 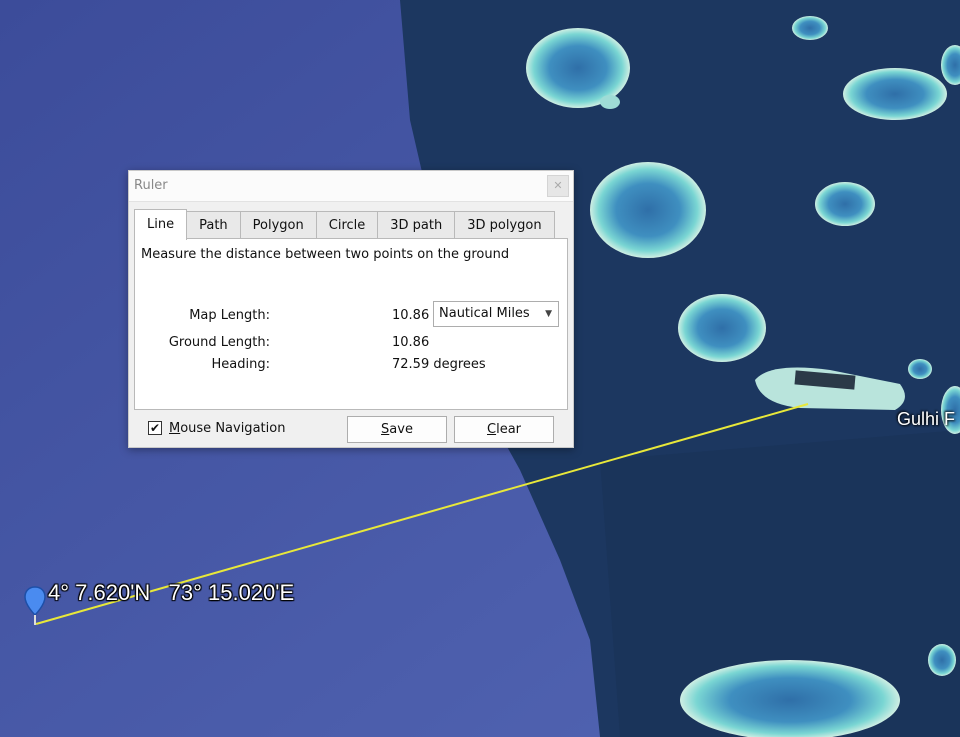 What do you see at coordinates (548, 314) in the screenshot?
I see `chevron-down-icon: ▼` at bounding box center [548, 314].